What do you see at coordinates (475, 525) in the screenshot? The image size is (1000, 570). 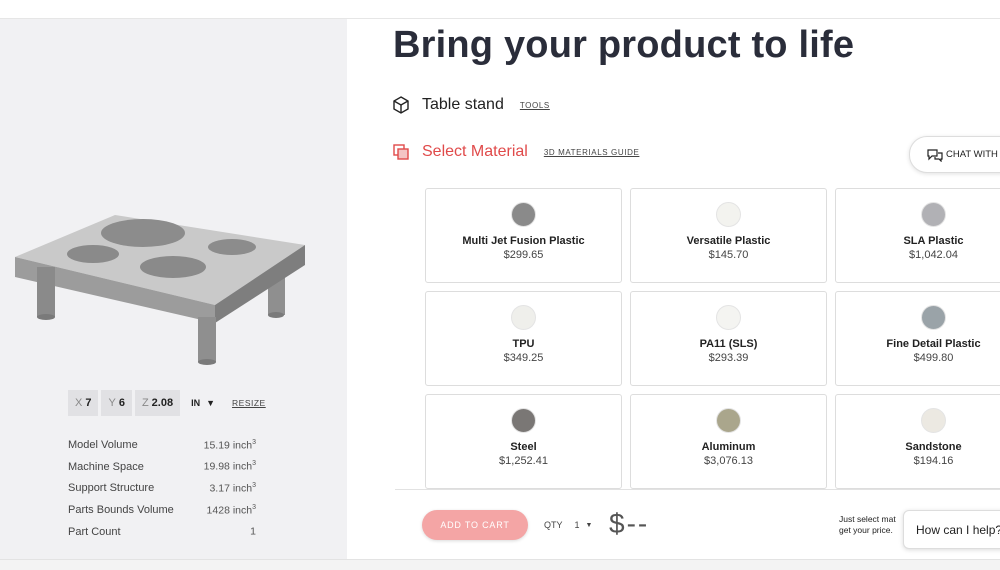 I see `add-to-cart-button: ADD TO CART` at bounding box center [475, 525].